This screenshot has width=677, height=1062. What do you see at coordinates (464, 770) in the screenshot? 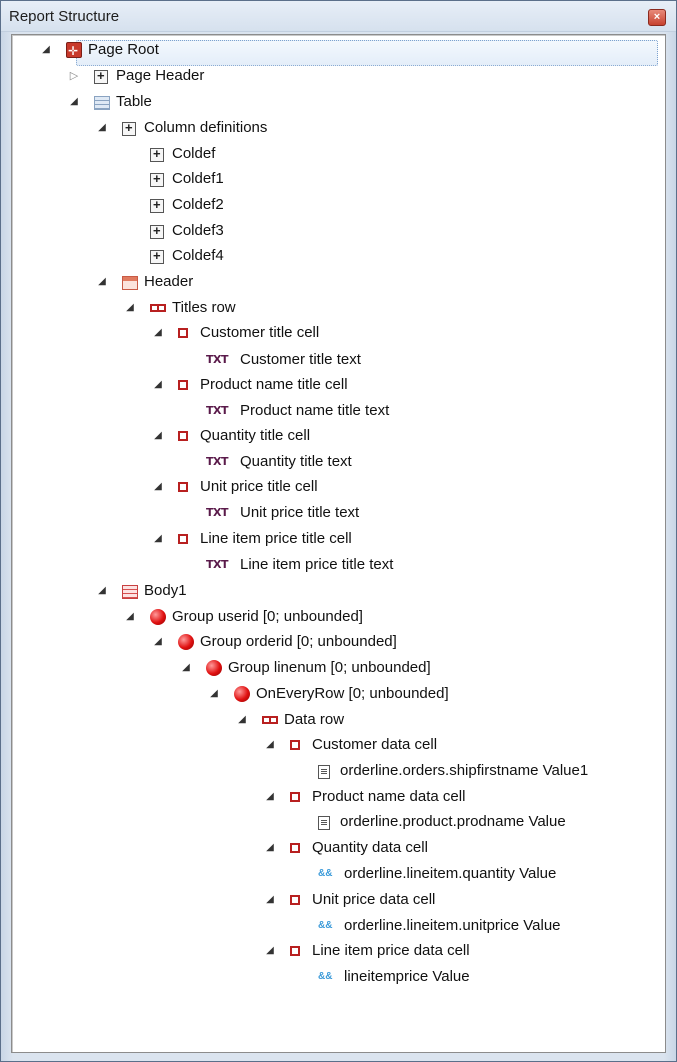
I see `tree-item-label: orderline.orders.shipfirstname Value1` at bounding box center [464, 770].